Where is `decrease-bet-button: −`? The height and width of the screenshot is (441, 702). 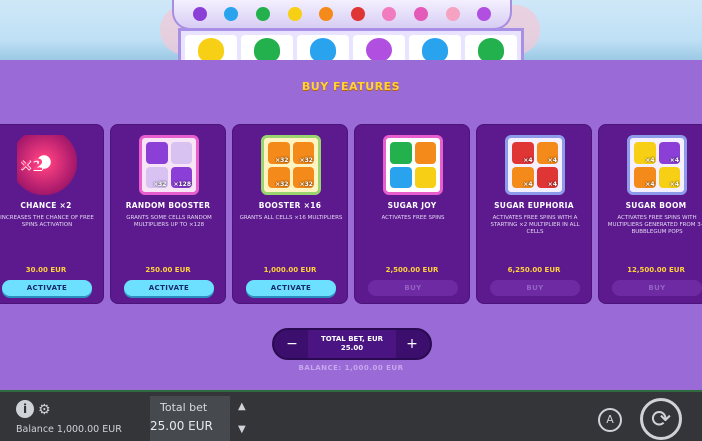 decrease-bet-button: − is located at coordinates (292, 344).